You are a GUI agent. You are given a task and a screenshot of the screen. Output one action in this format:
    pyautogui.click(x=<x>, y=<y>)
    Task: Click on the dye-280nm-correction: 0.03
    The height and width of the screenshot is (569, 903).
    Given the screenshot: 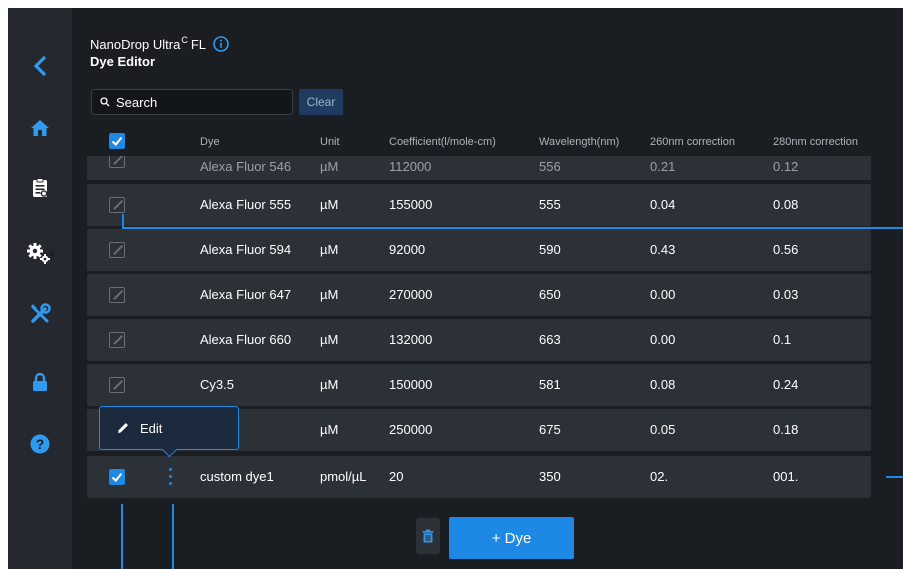 What is the action you would take?
    pyautogui.click(x=786, y=294)
    